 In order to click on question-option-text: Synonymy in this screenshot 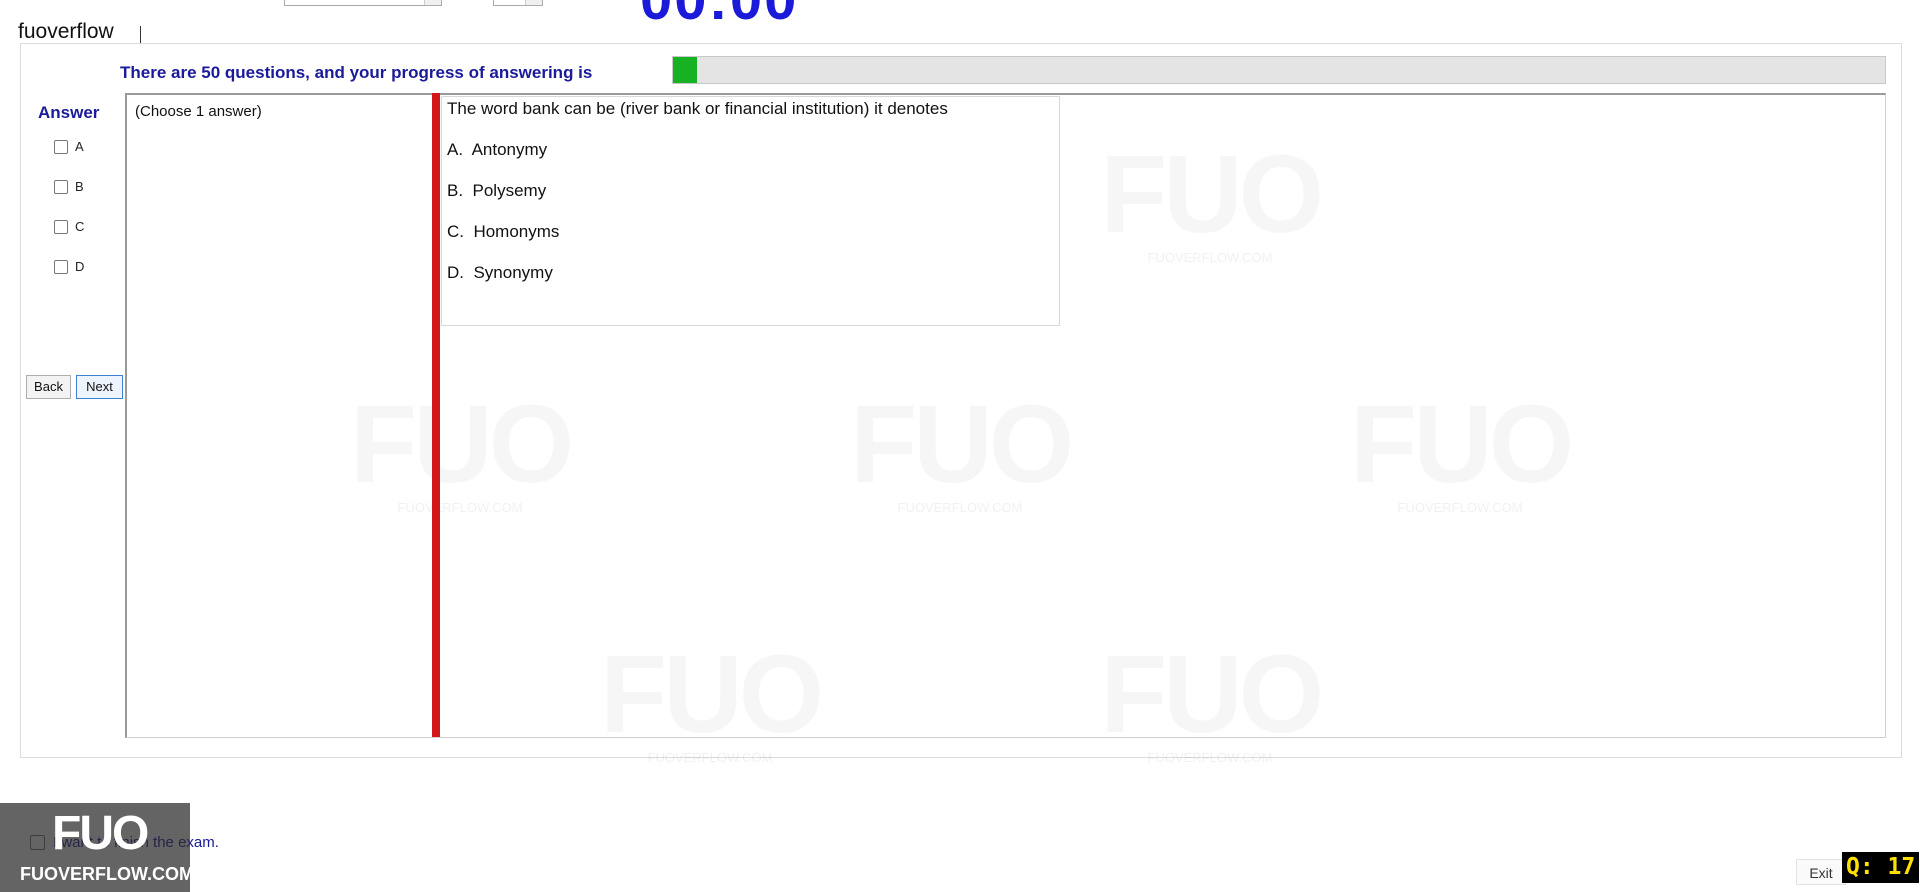, I will do `click(513, 272)`.